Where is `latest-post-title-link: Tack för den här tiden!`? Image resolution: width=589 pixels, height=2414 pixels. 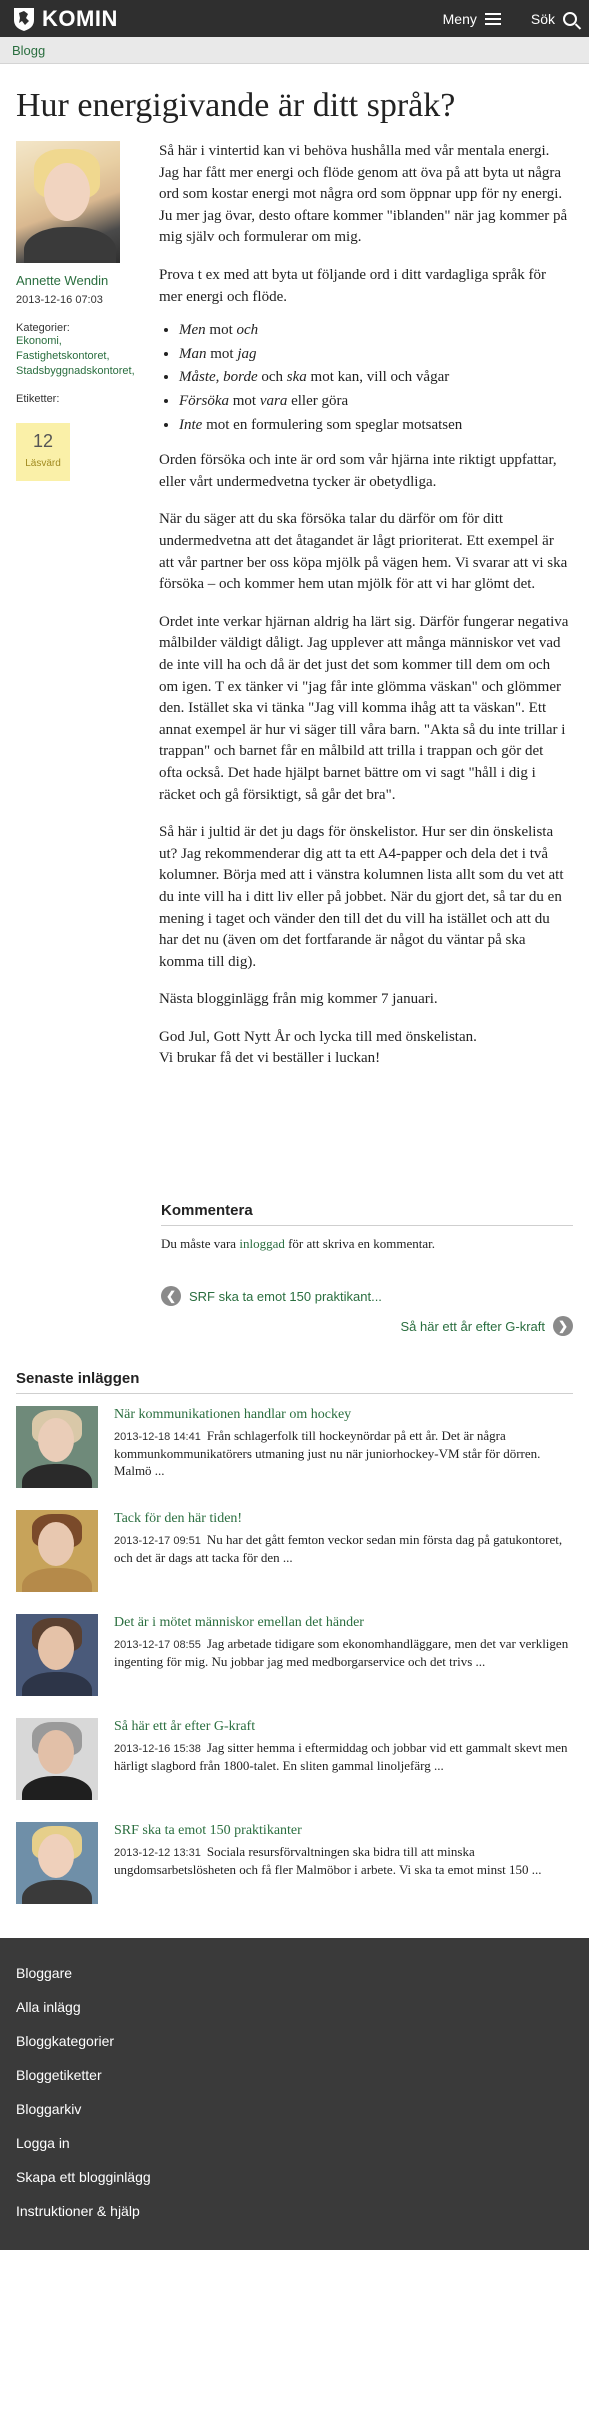 latest-post-title-link: Tack för den här tiden! is located at coordinates (343, 1519).